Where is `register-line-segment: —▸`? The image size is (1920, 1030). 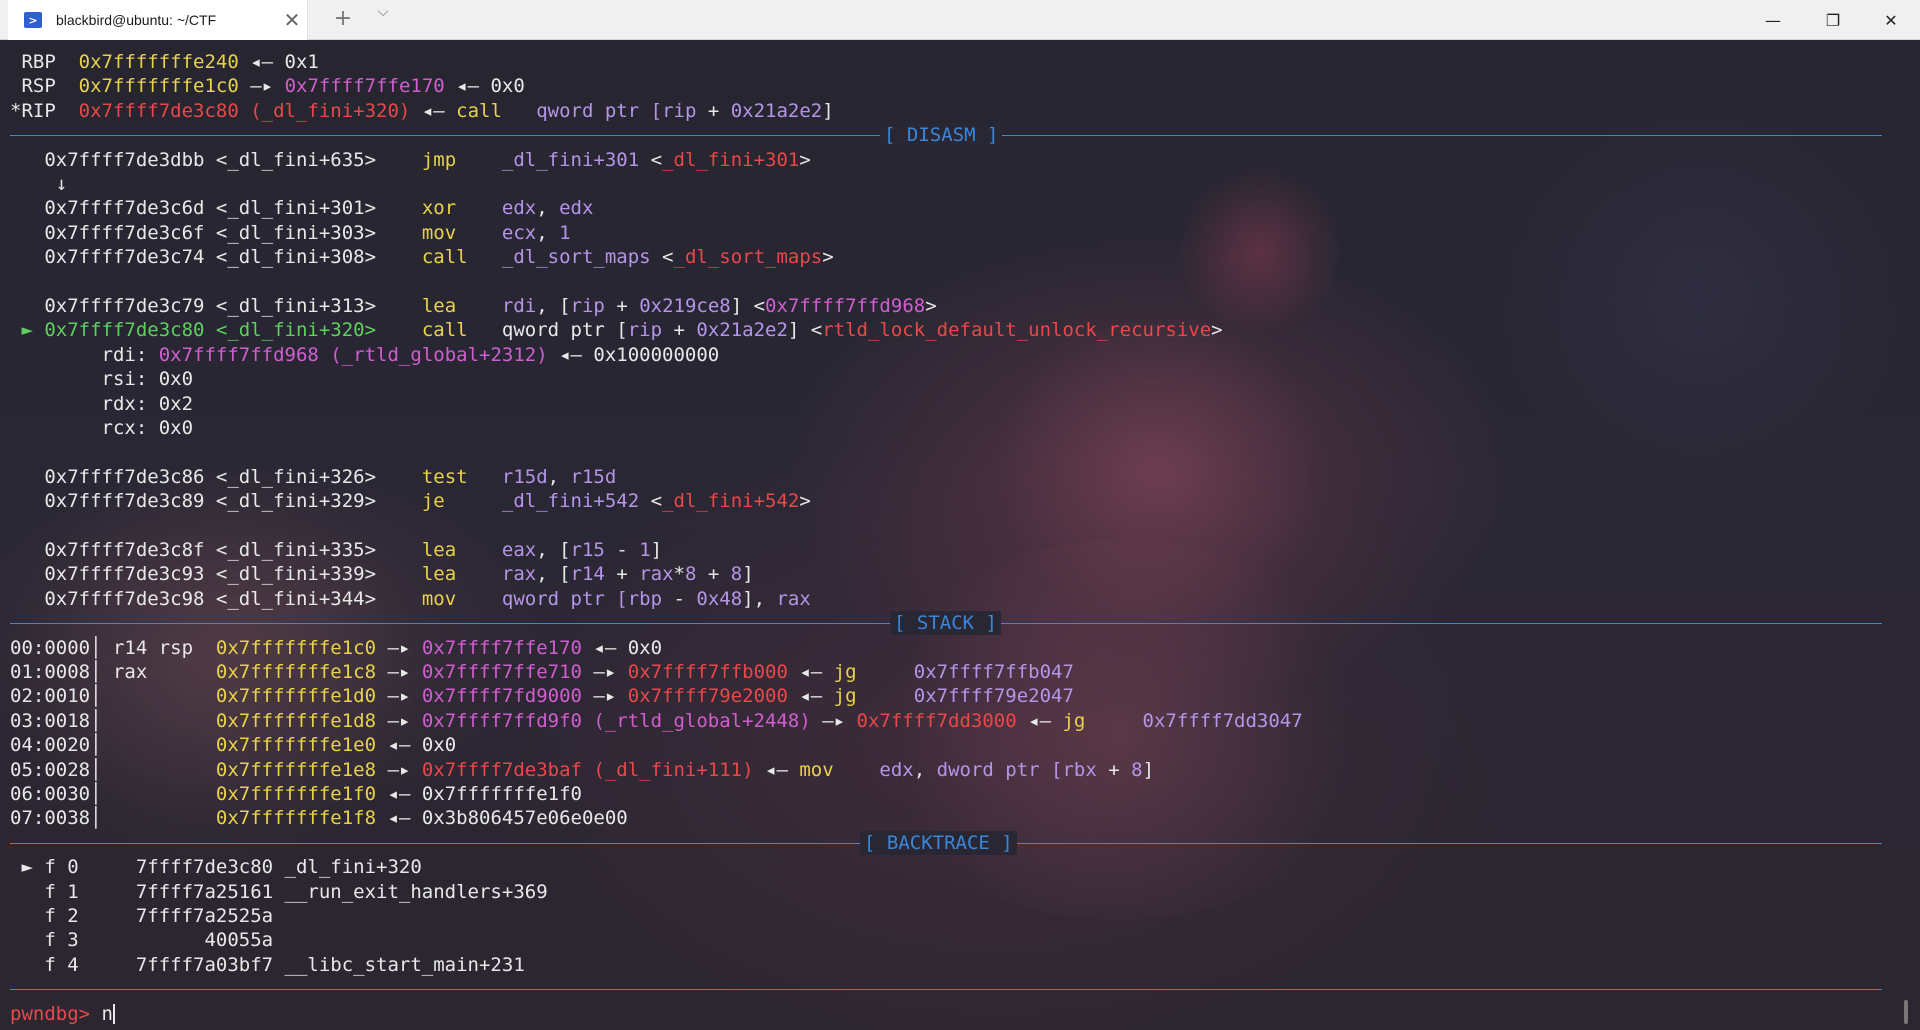
register-line-segment: —▸ is located at coordinates (261, 86).